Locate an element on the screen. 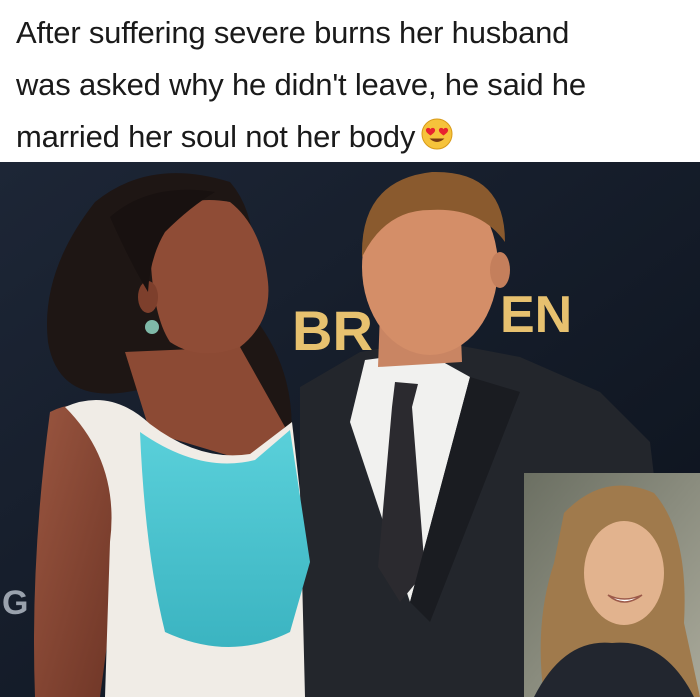 The width and height of the screenshot is (700, 697). woman-earring is located at coordinates (152, 327).